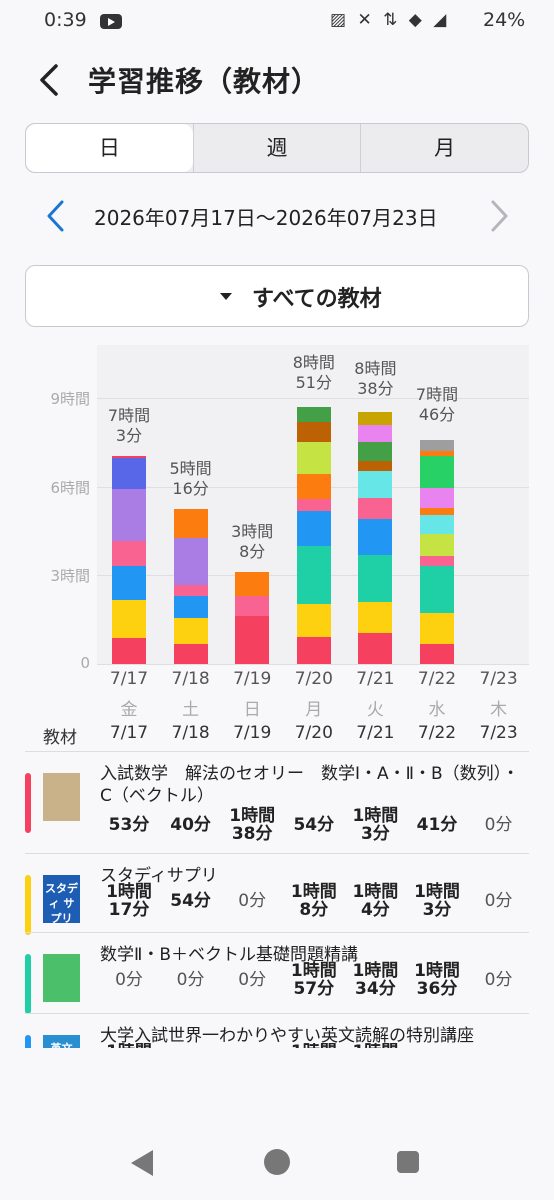 Image resolution: width=554 pixels, height=1200 pixels. Describe the element at coordinates (437, 710) in the screenshot. I see `x-weekday-label: 水` at that location.